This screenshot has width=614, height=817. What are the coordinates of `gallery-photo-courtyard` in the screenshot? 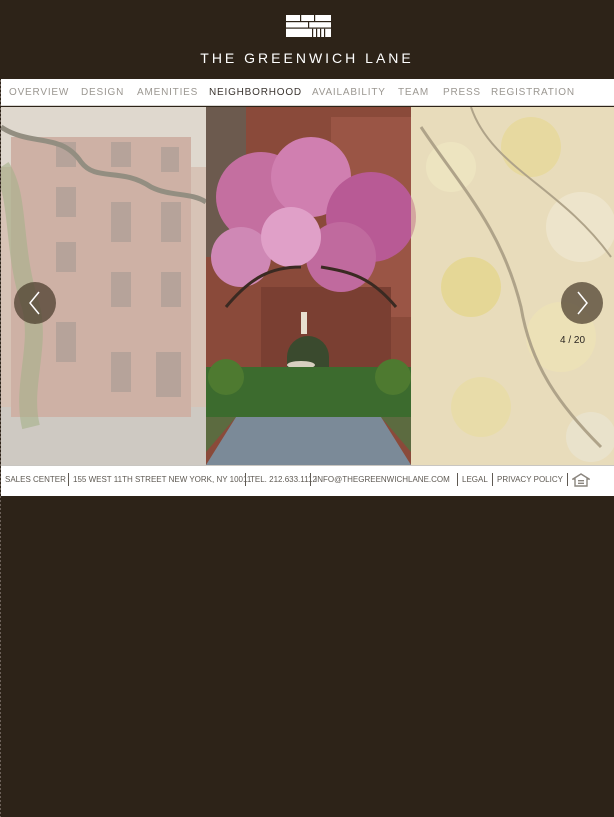 It's located at (311, 286).